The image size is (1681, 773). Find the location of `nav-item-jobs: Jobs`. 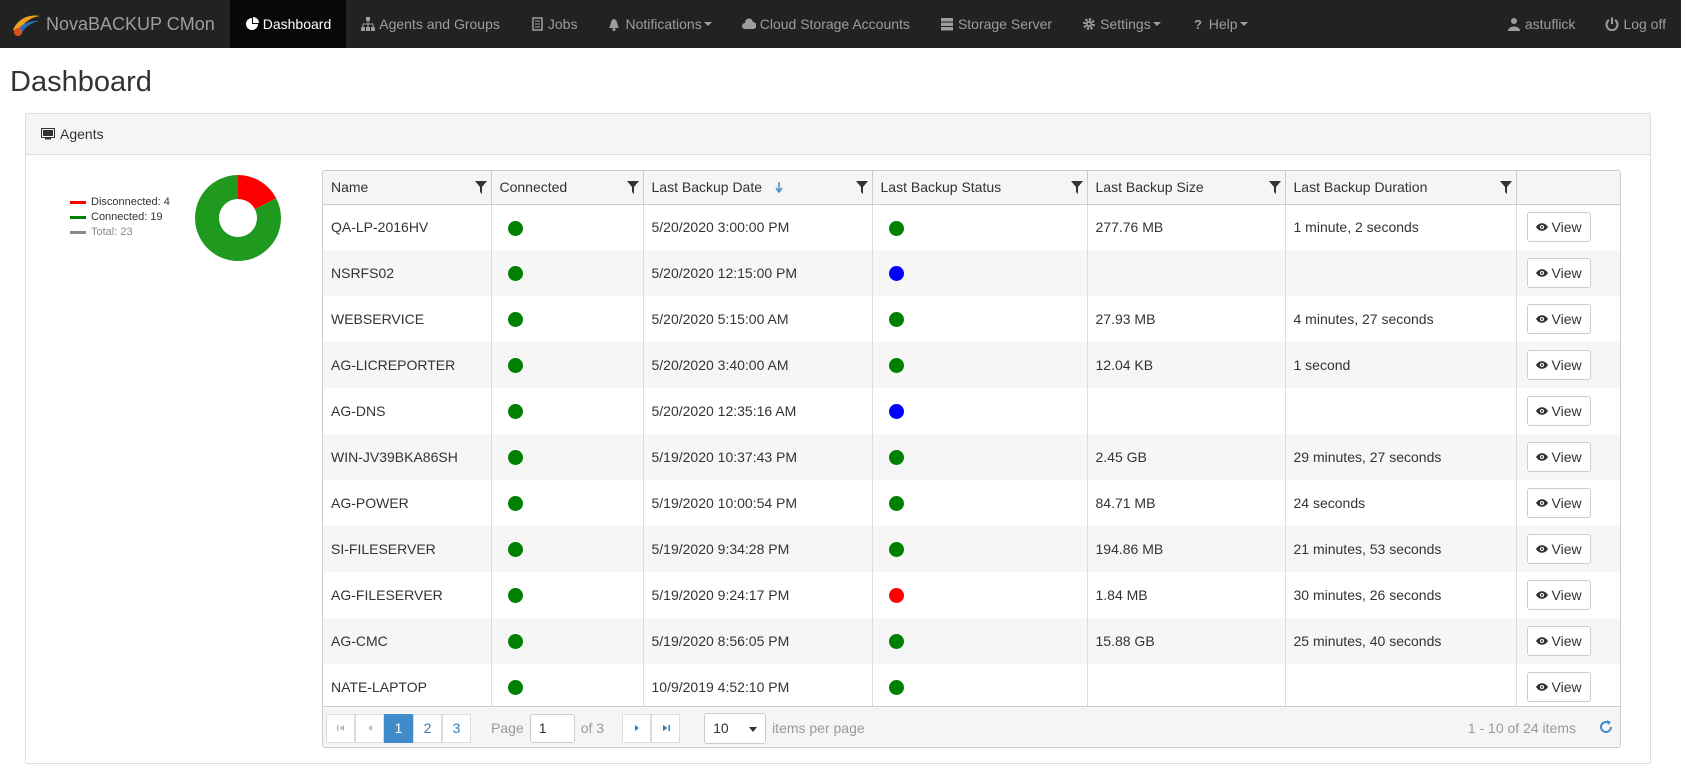

nav-item-jobs: Jobs is located at coordinates (554, 24).